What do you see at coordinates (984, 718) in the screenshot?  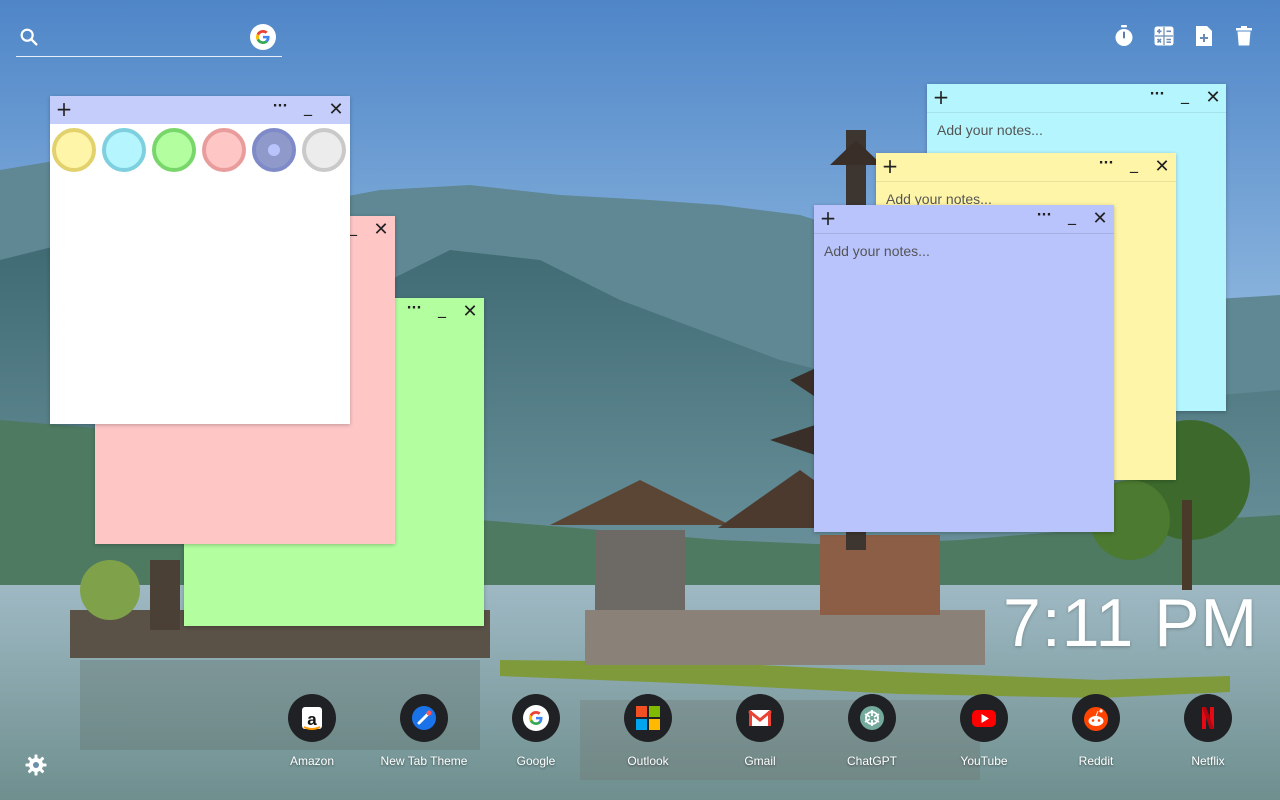 I see `youtube-icon` at bounding box center [984, 718].